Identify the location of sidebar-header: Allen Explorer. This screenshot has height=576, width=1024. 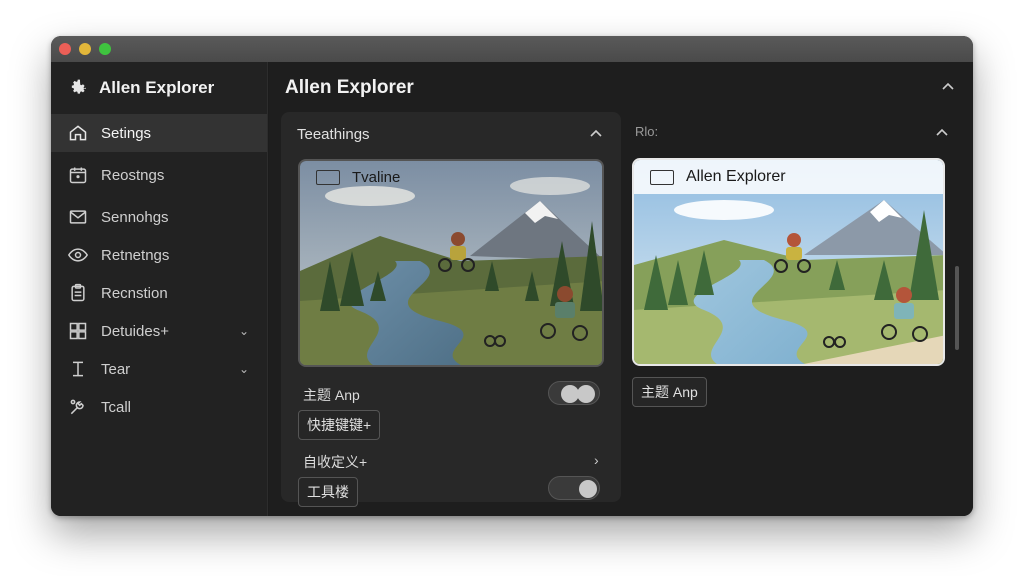
(159, 88).